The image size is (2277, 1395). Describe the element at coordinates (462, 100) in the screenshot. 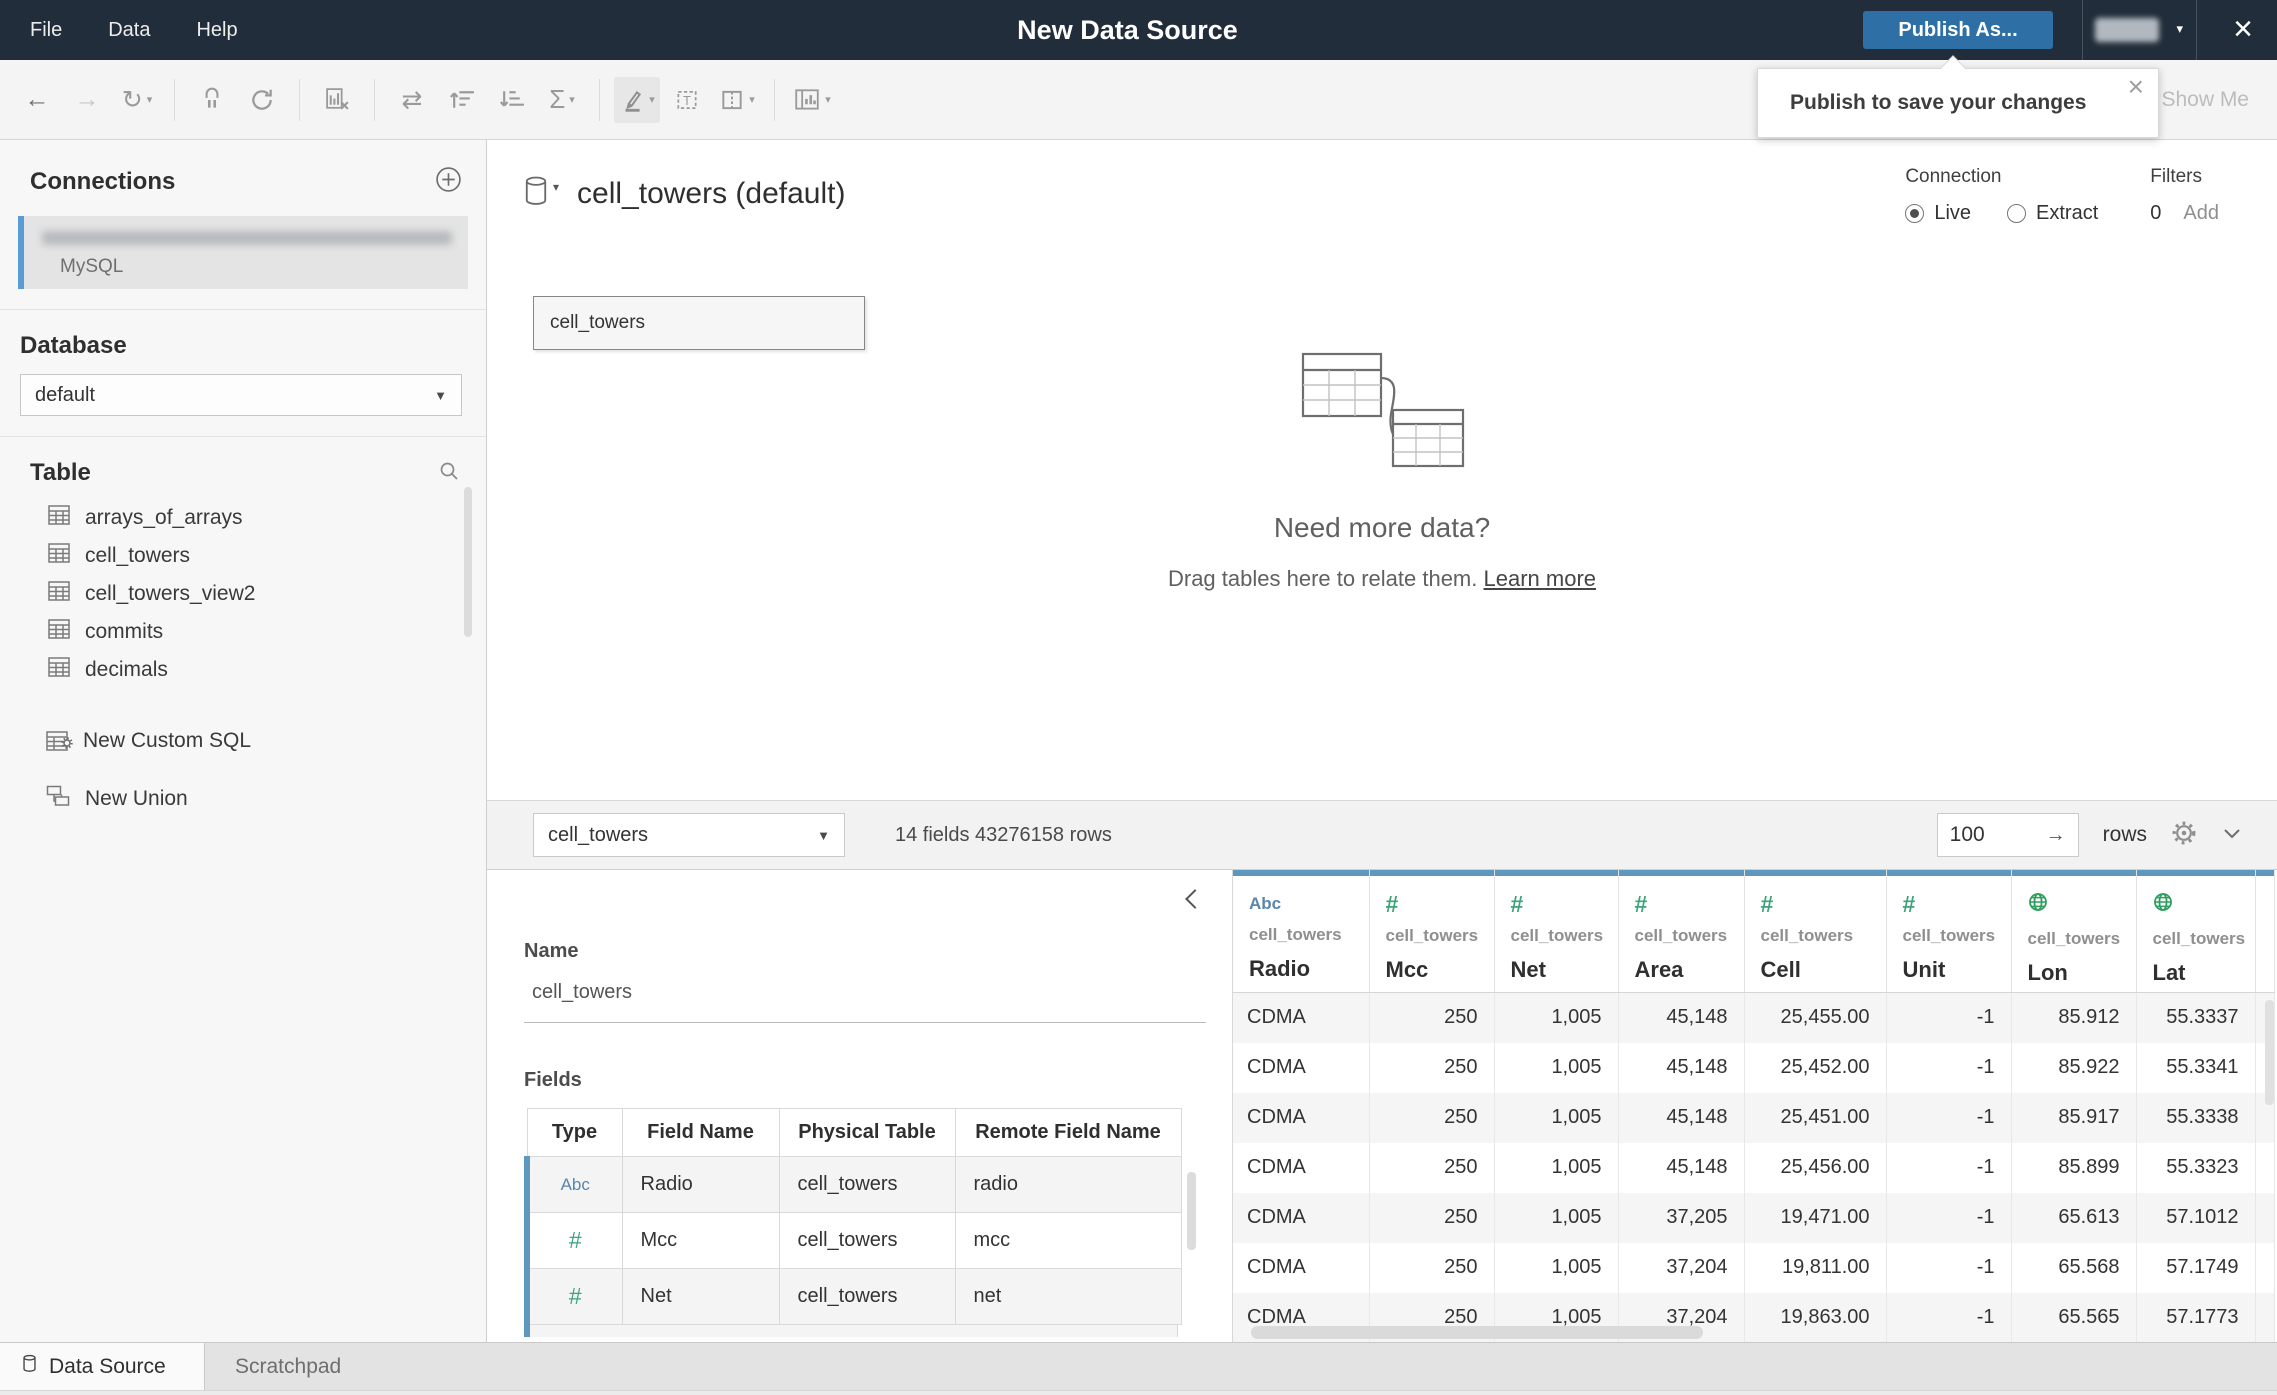

I see `sort-ascending-icon` at that location.